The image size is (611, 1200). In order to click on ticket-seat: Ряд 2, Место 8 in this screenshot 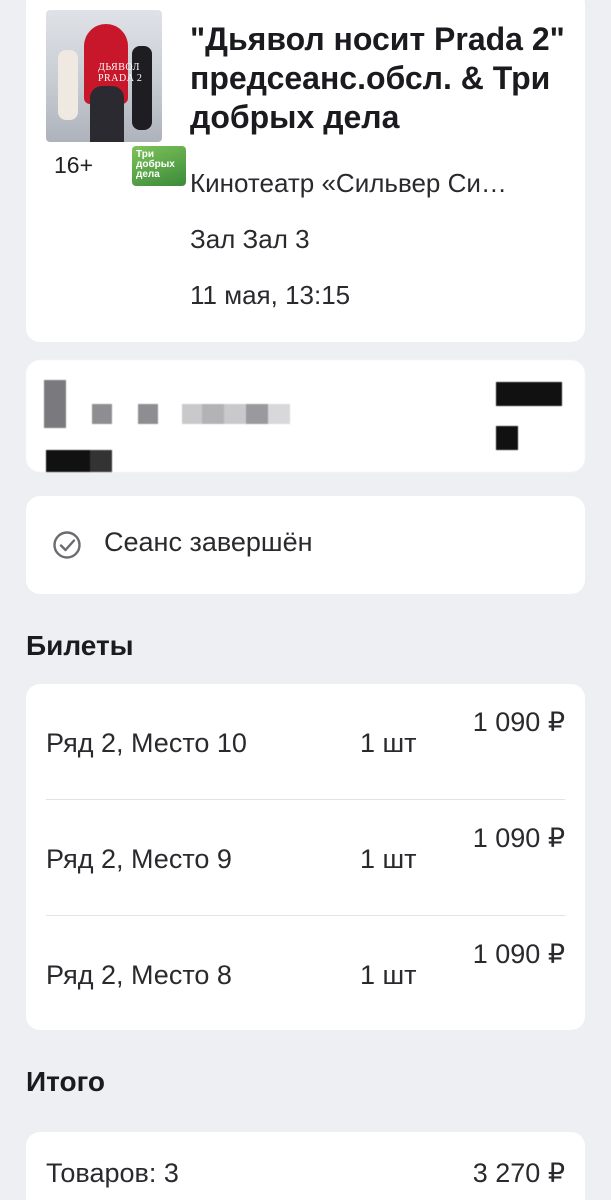, I will do `click(139, 975)`.